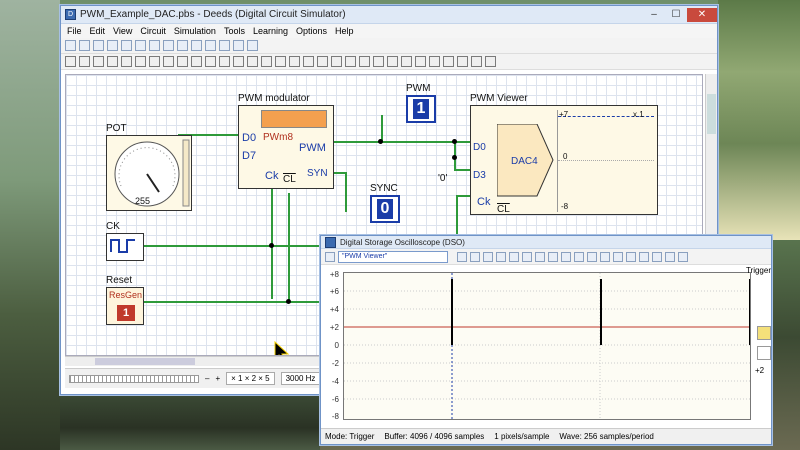 This screenshot has height=450, width=800. I want to click on menu-options: Options, so click(311, 31).